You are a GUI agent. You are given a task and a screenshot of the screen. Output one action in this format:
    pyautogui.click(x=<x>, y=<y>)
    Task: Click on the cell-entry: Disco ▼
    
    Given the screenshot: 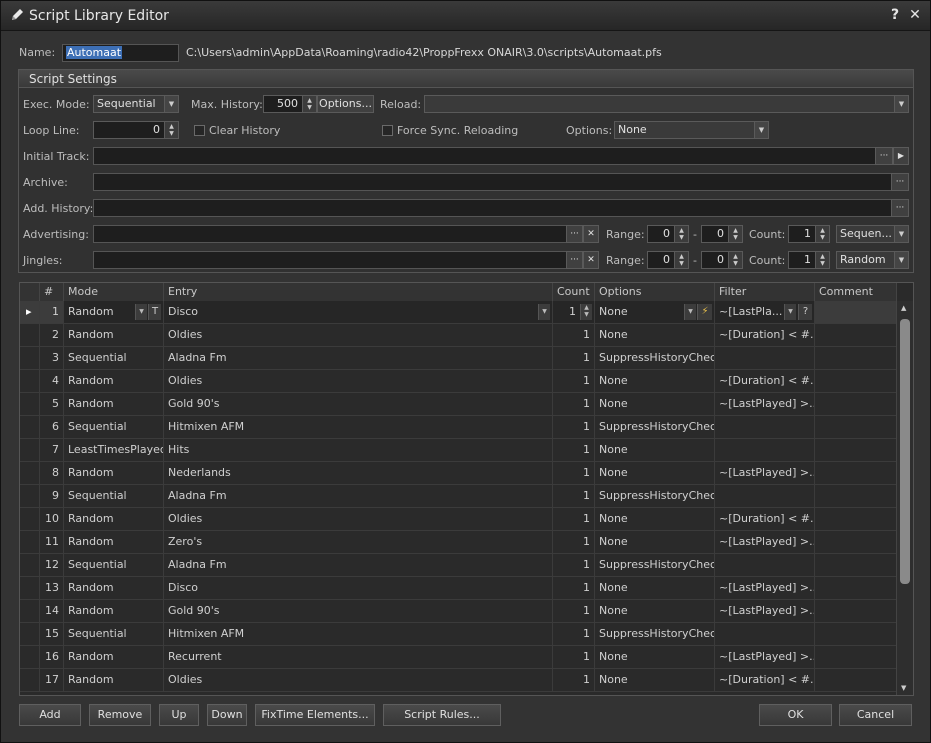 What is the action you would take?
    pyautogui.click(x=358, y=312)
    